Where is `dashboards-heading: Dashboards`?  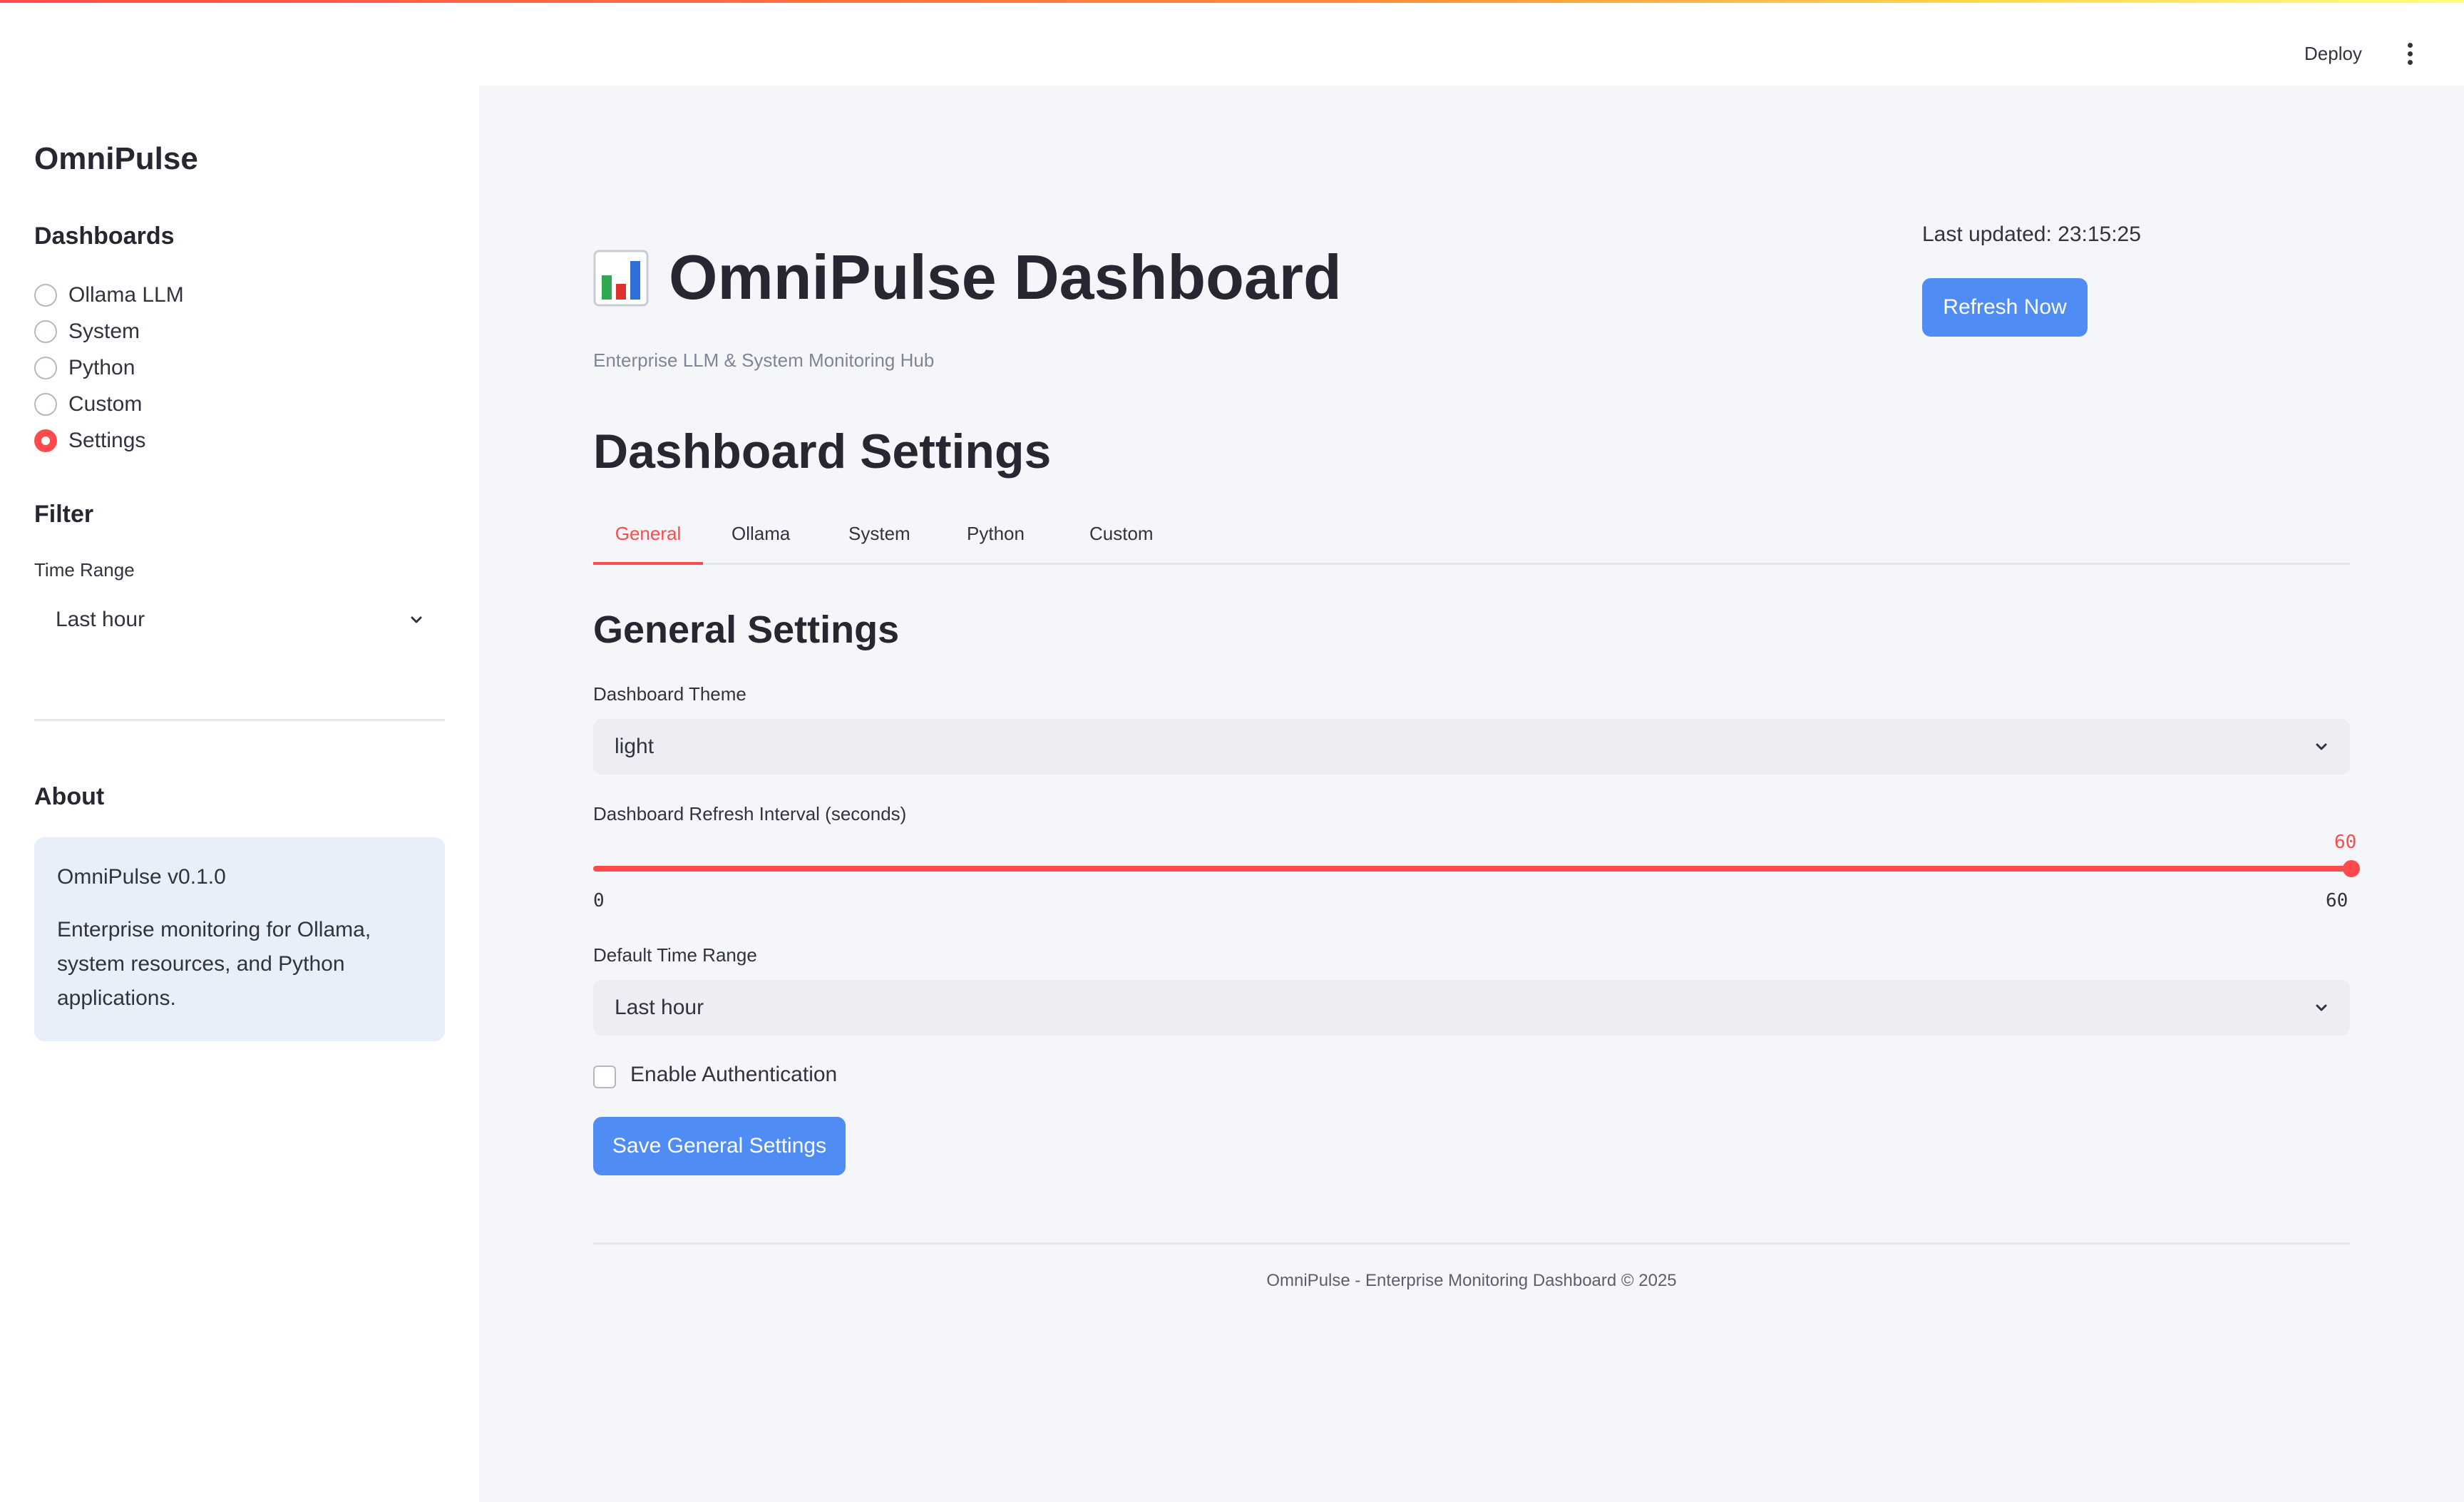
dashboards-heading: Dashboards is located at coordinates (104, 236).